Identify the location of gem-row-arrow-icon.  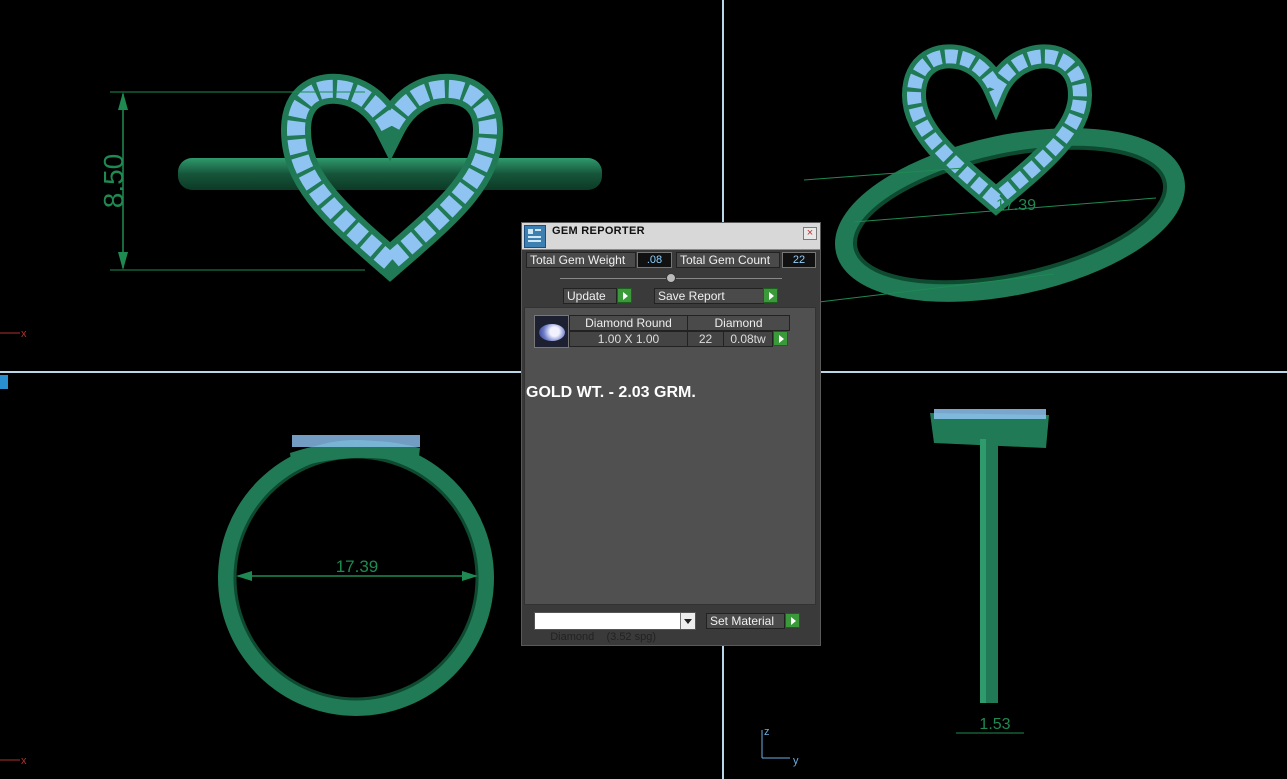
(780, 338).